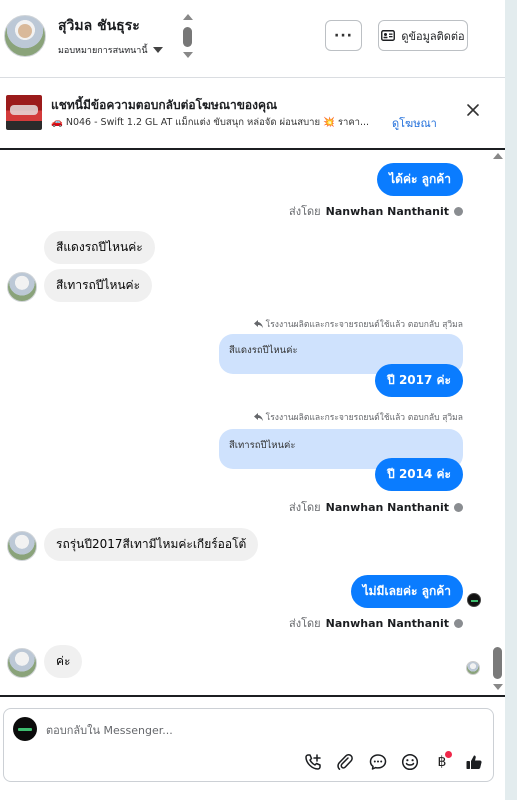 This screenshot has height=800, width=517. Describe the element at coordinates (388, 35) in the screenshot. I see `contact-card-icon` at that location.